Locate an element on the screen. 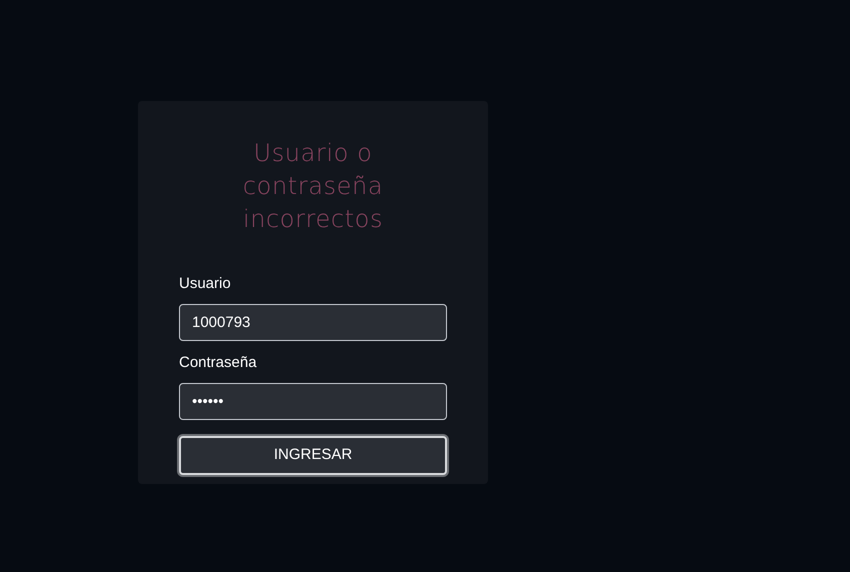  submit-button: INGRESAR is located at coordinates (313, 455).